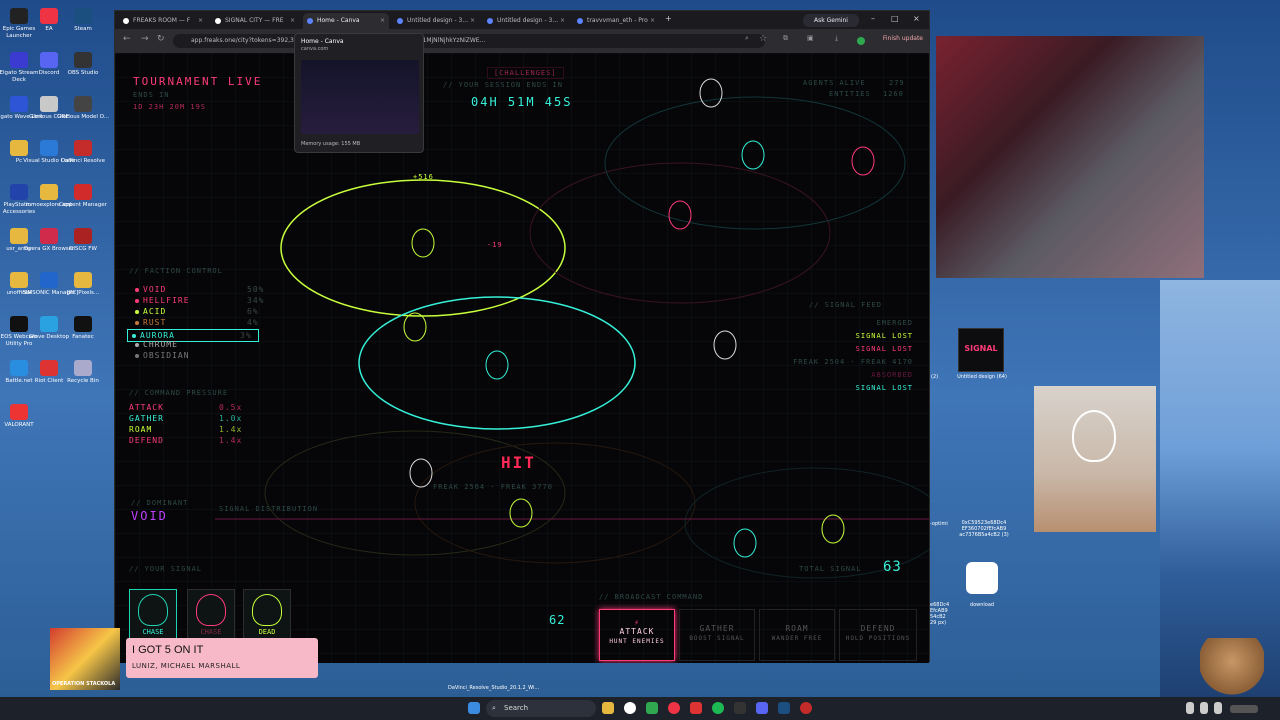 The image size is (1280, 720). Describe the element at coordinates (127, 39) in the screenshot. I see `back-icon: ←` at that location.